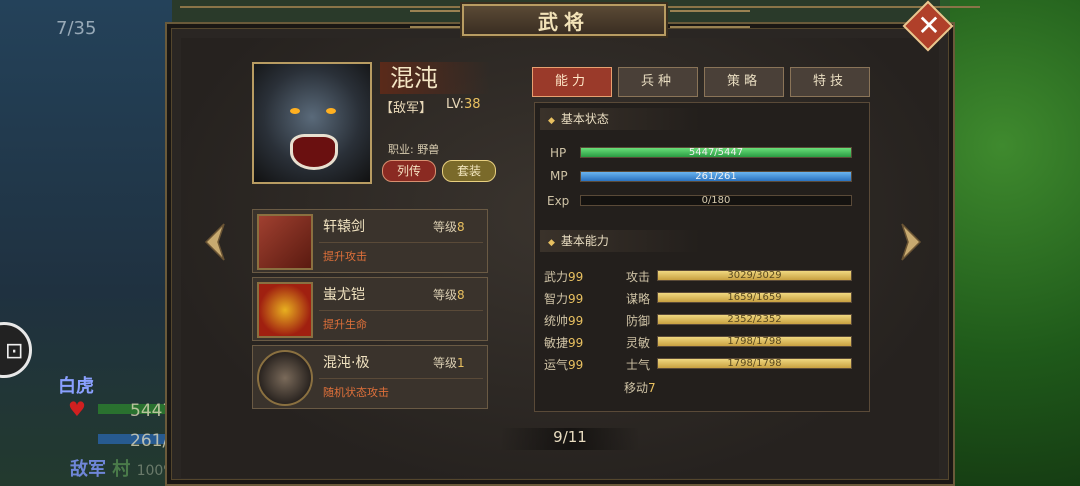 The height and width of the screenshot is (486, 1080). I want to click on stat-bar-0: 3029/3029, so click(754, 275).